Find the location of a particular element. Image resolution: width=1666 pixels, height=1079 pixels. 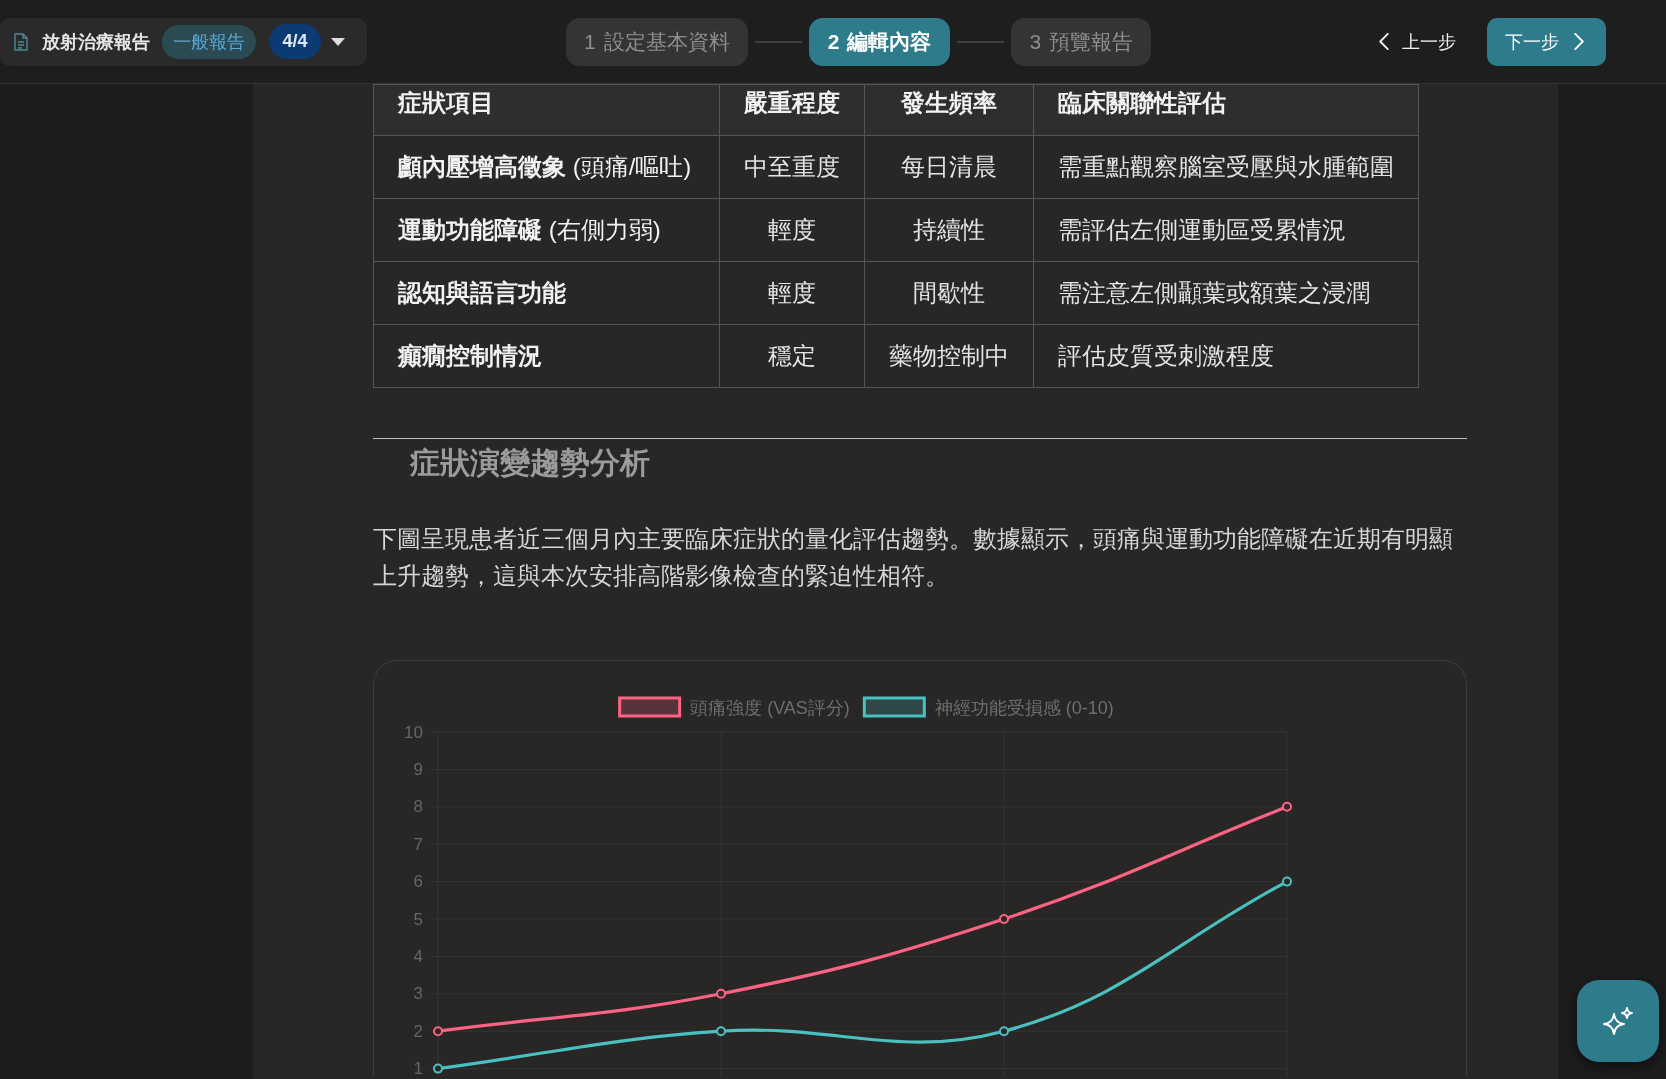

caret-down-icon is located at coordinates (338, 41).